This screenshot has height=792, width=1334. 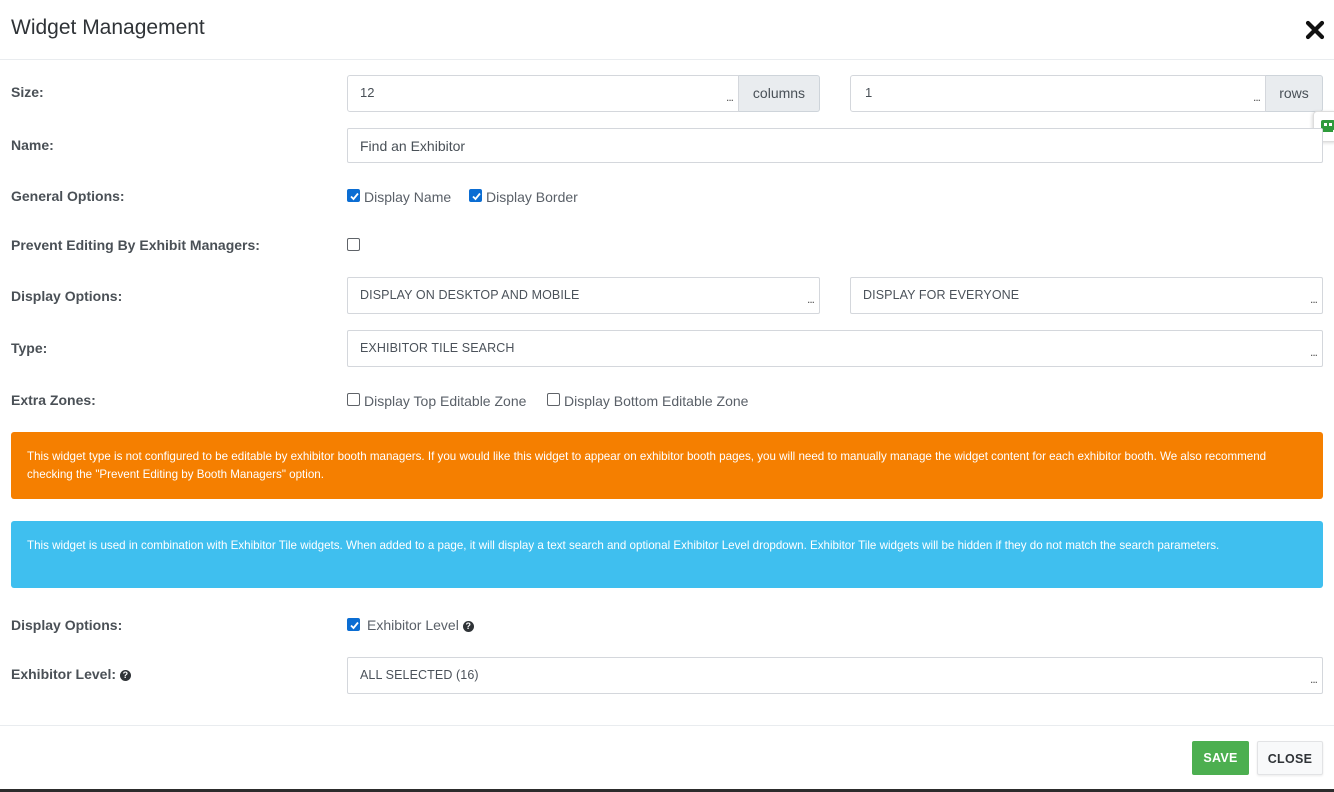 What do you see at coordinates (413, 625) in the screenshot?
I see `exhibitor-level-option-text: Exhibitor Level` at bounding box center [413, 625].